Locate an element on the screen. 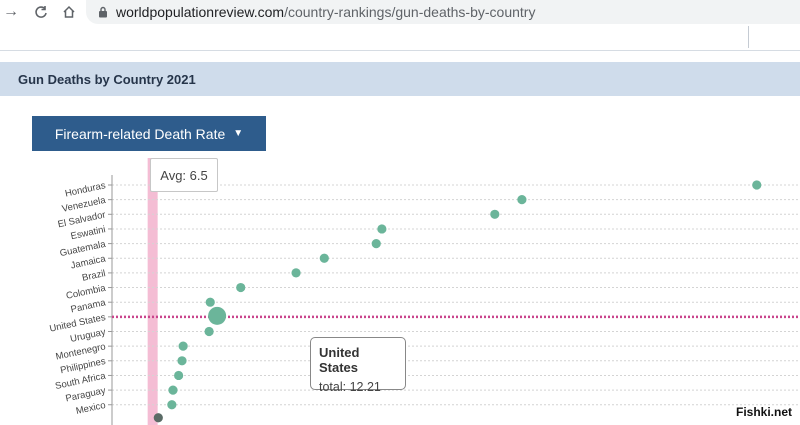 The height and width of the screenshot is (425, 800). category-label: Brazil is located at coordinates (94, 276).